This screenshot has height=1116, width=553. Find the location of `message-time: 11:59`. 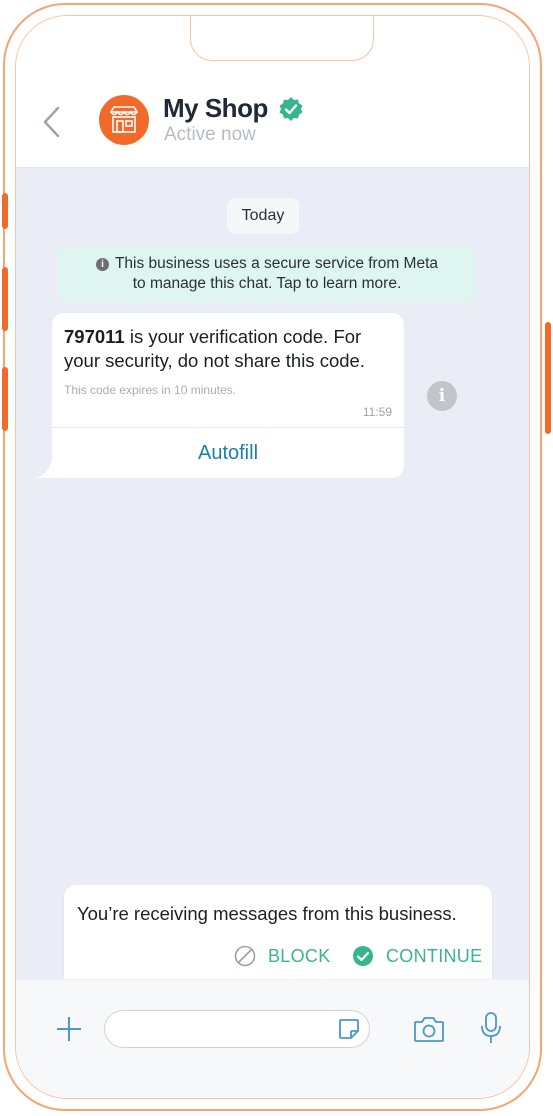

message-time: 11:59 is located at coordinates (377, 412).